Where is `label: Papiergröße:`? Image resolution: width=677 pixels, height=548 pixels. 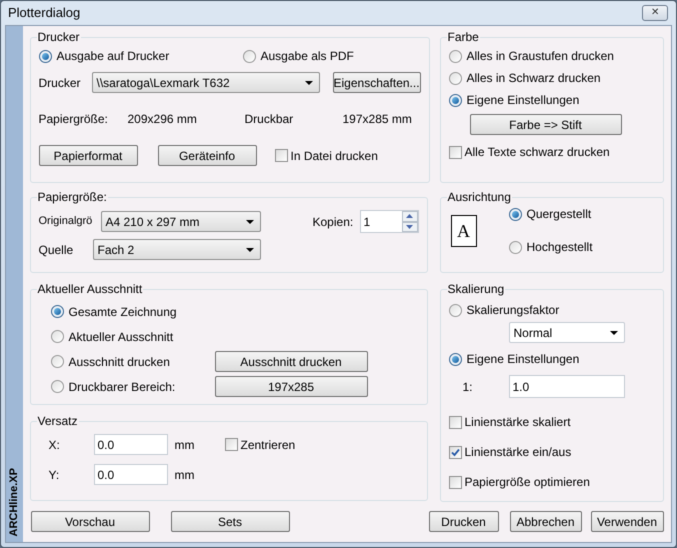
label: Papiergröße: is located at coordinates (73, 119).